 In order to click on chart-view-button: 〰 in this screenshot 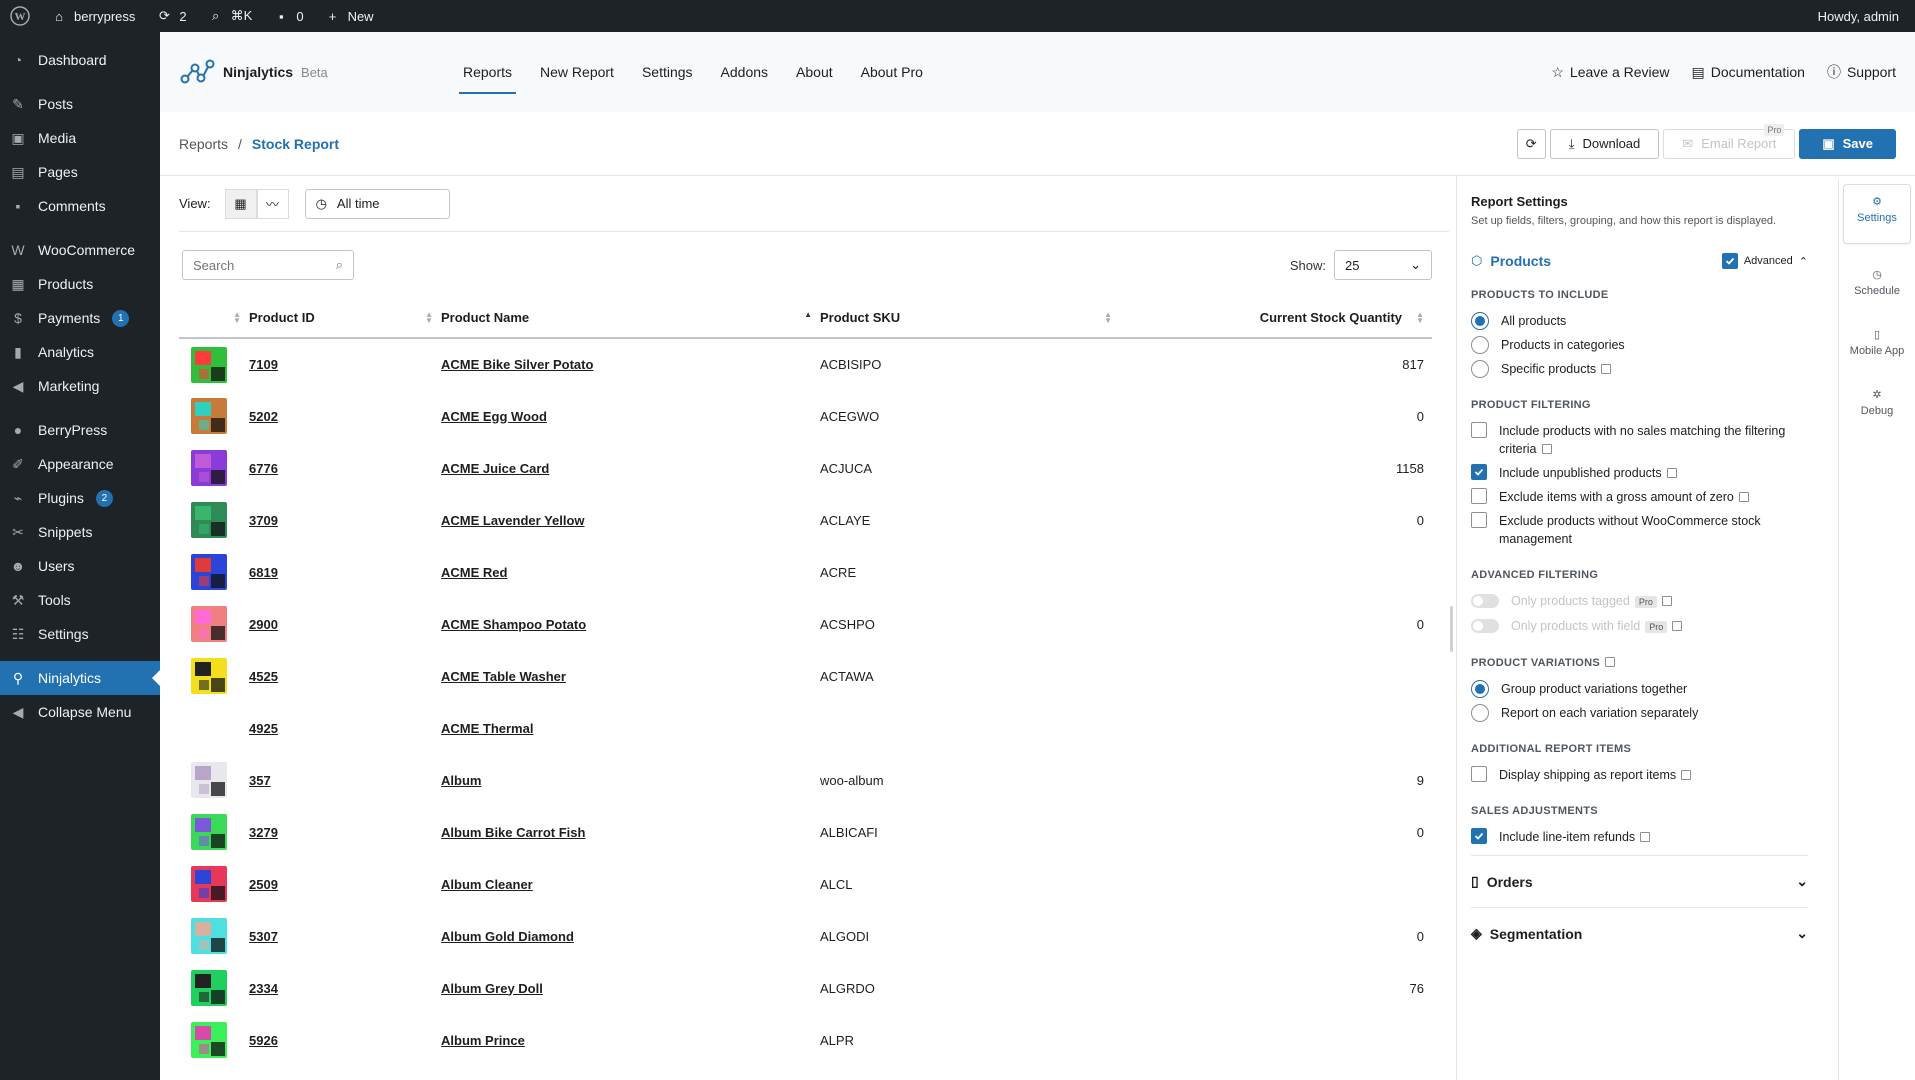, I will do `click(272, 203)`.